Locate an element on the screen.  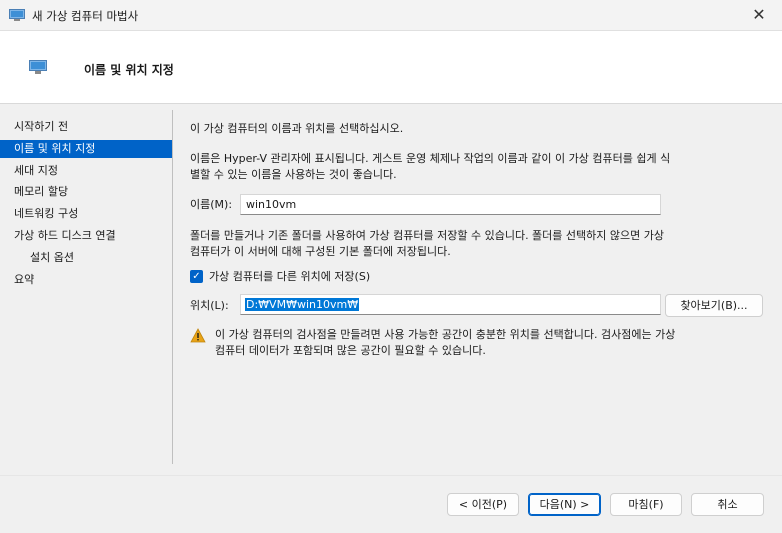
name-label: 이름(M): is located at coordinates (211, 204).